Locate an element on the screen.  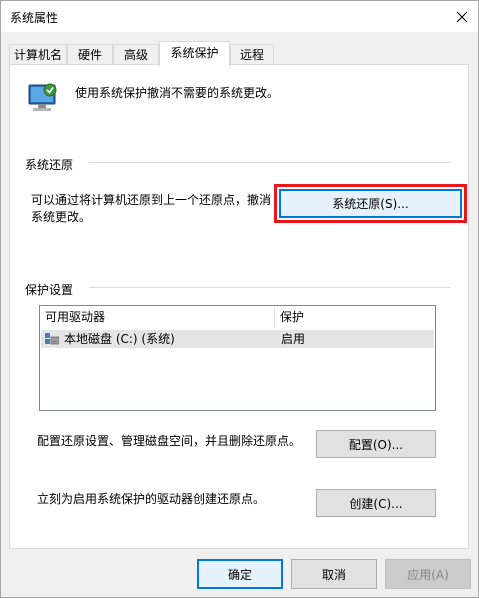
tab-hardware: 硬件 is located at coordinates (90, 54).